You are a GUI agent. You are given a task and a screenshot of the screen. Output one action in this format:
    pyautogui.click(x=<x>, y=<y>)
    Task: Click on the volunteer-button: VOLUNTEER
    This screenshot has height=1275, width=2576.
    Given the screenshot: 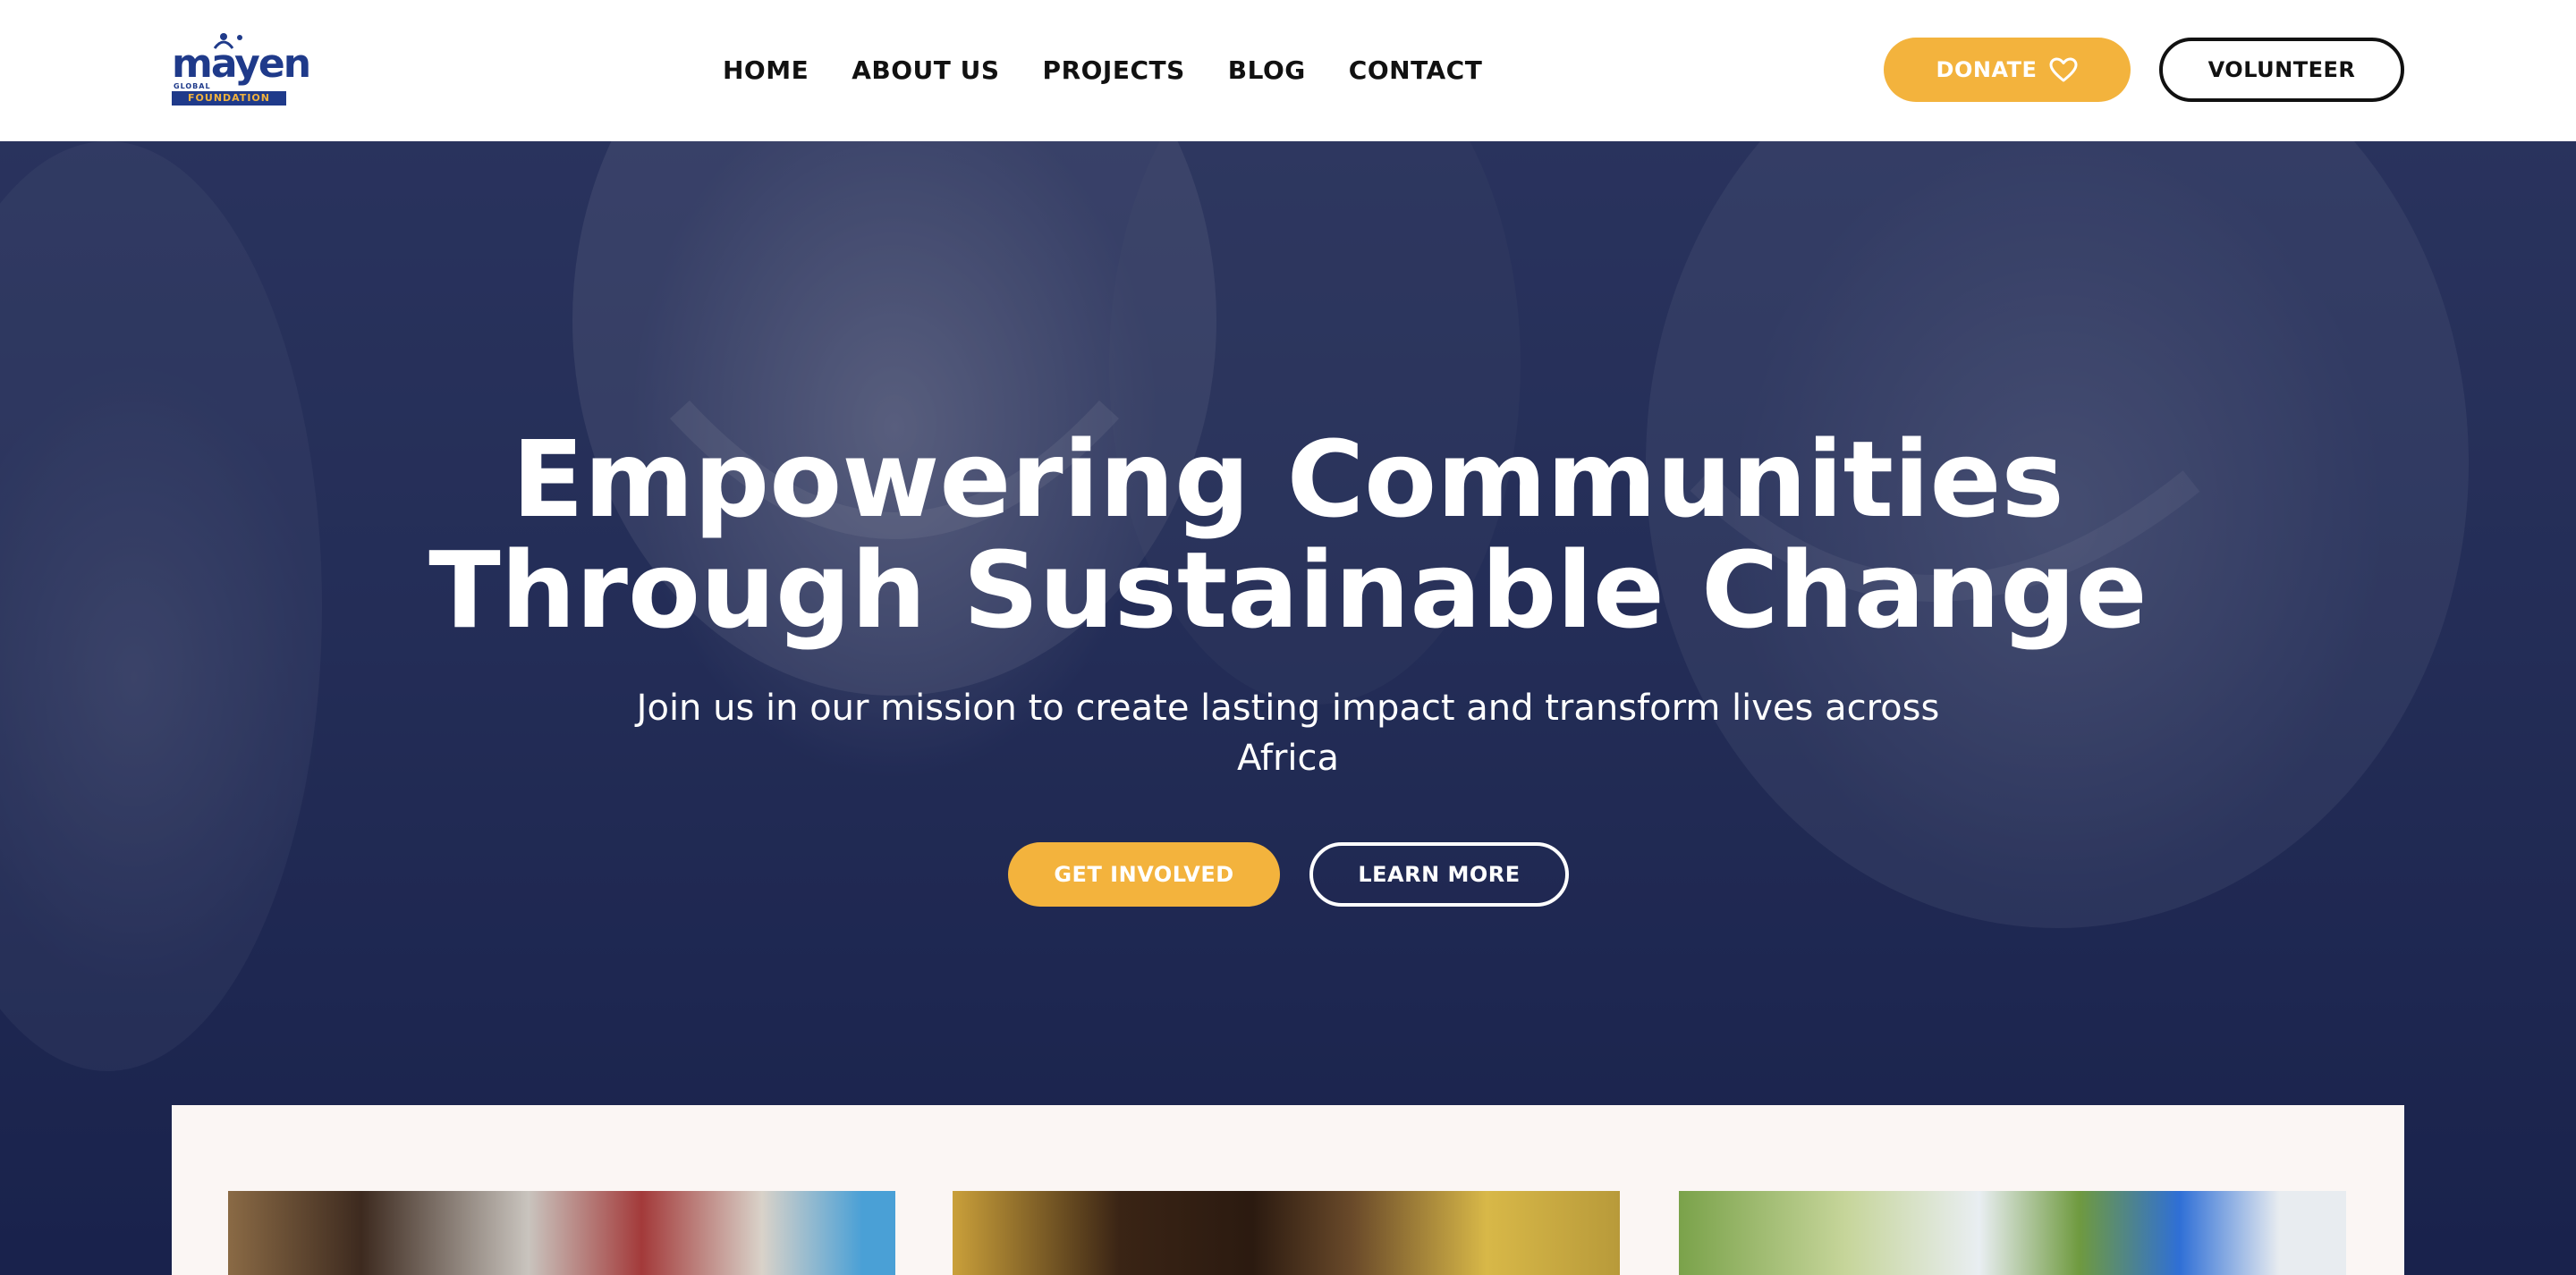 What is the action you would take?
    pyautogui.click(x=2281, y=70)
    